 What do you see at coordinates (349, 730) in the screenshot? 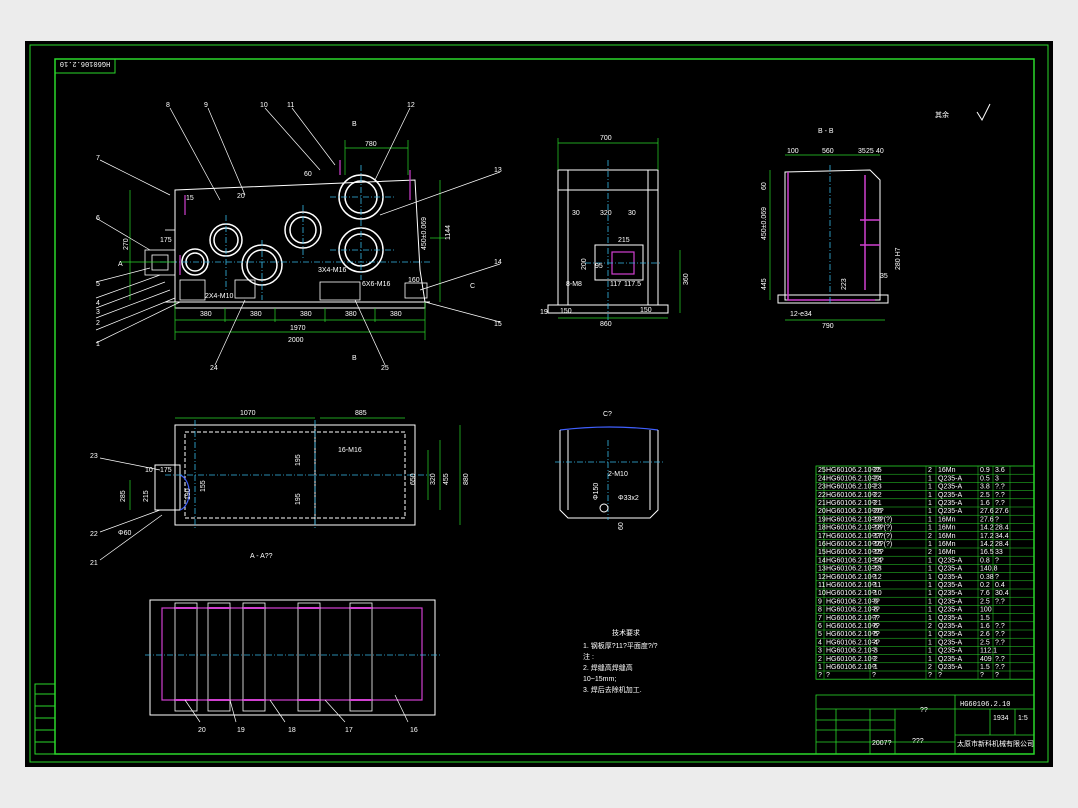
I see `callout-17: 17` at bounding box center [349, 730].